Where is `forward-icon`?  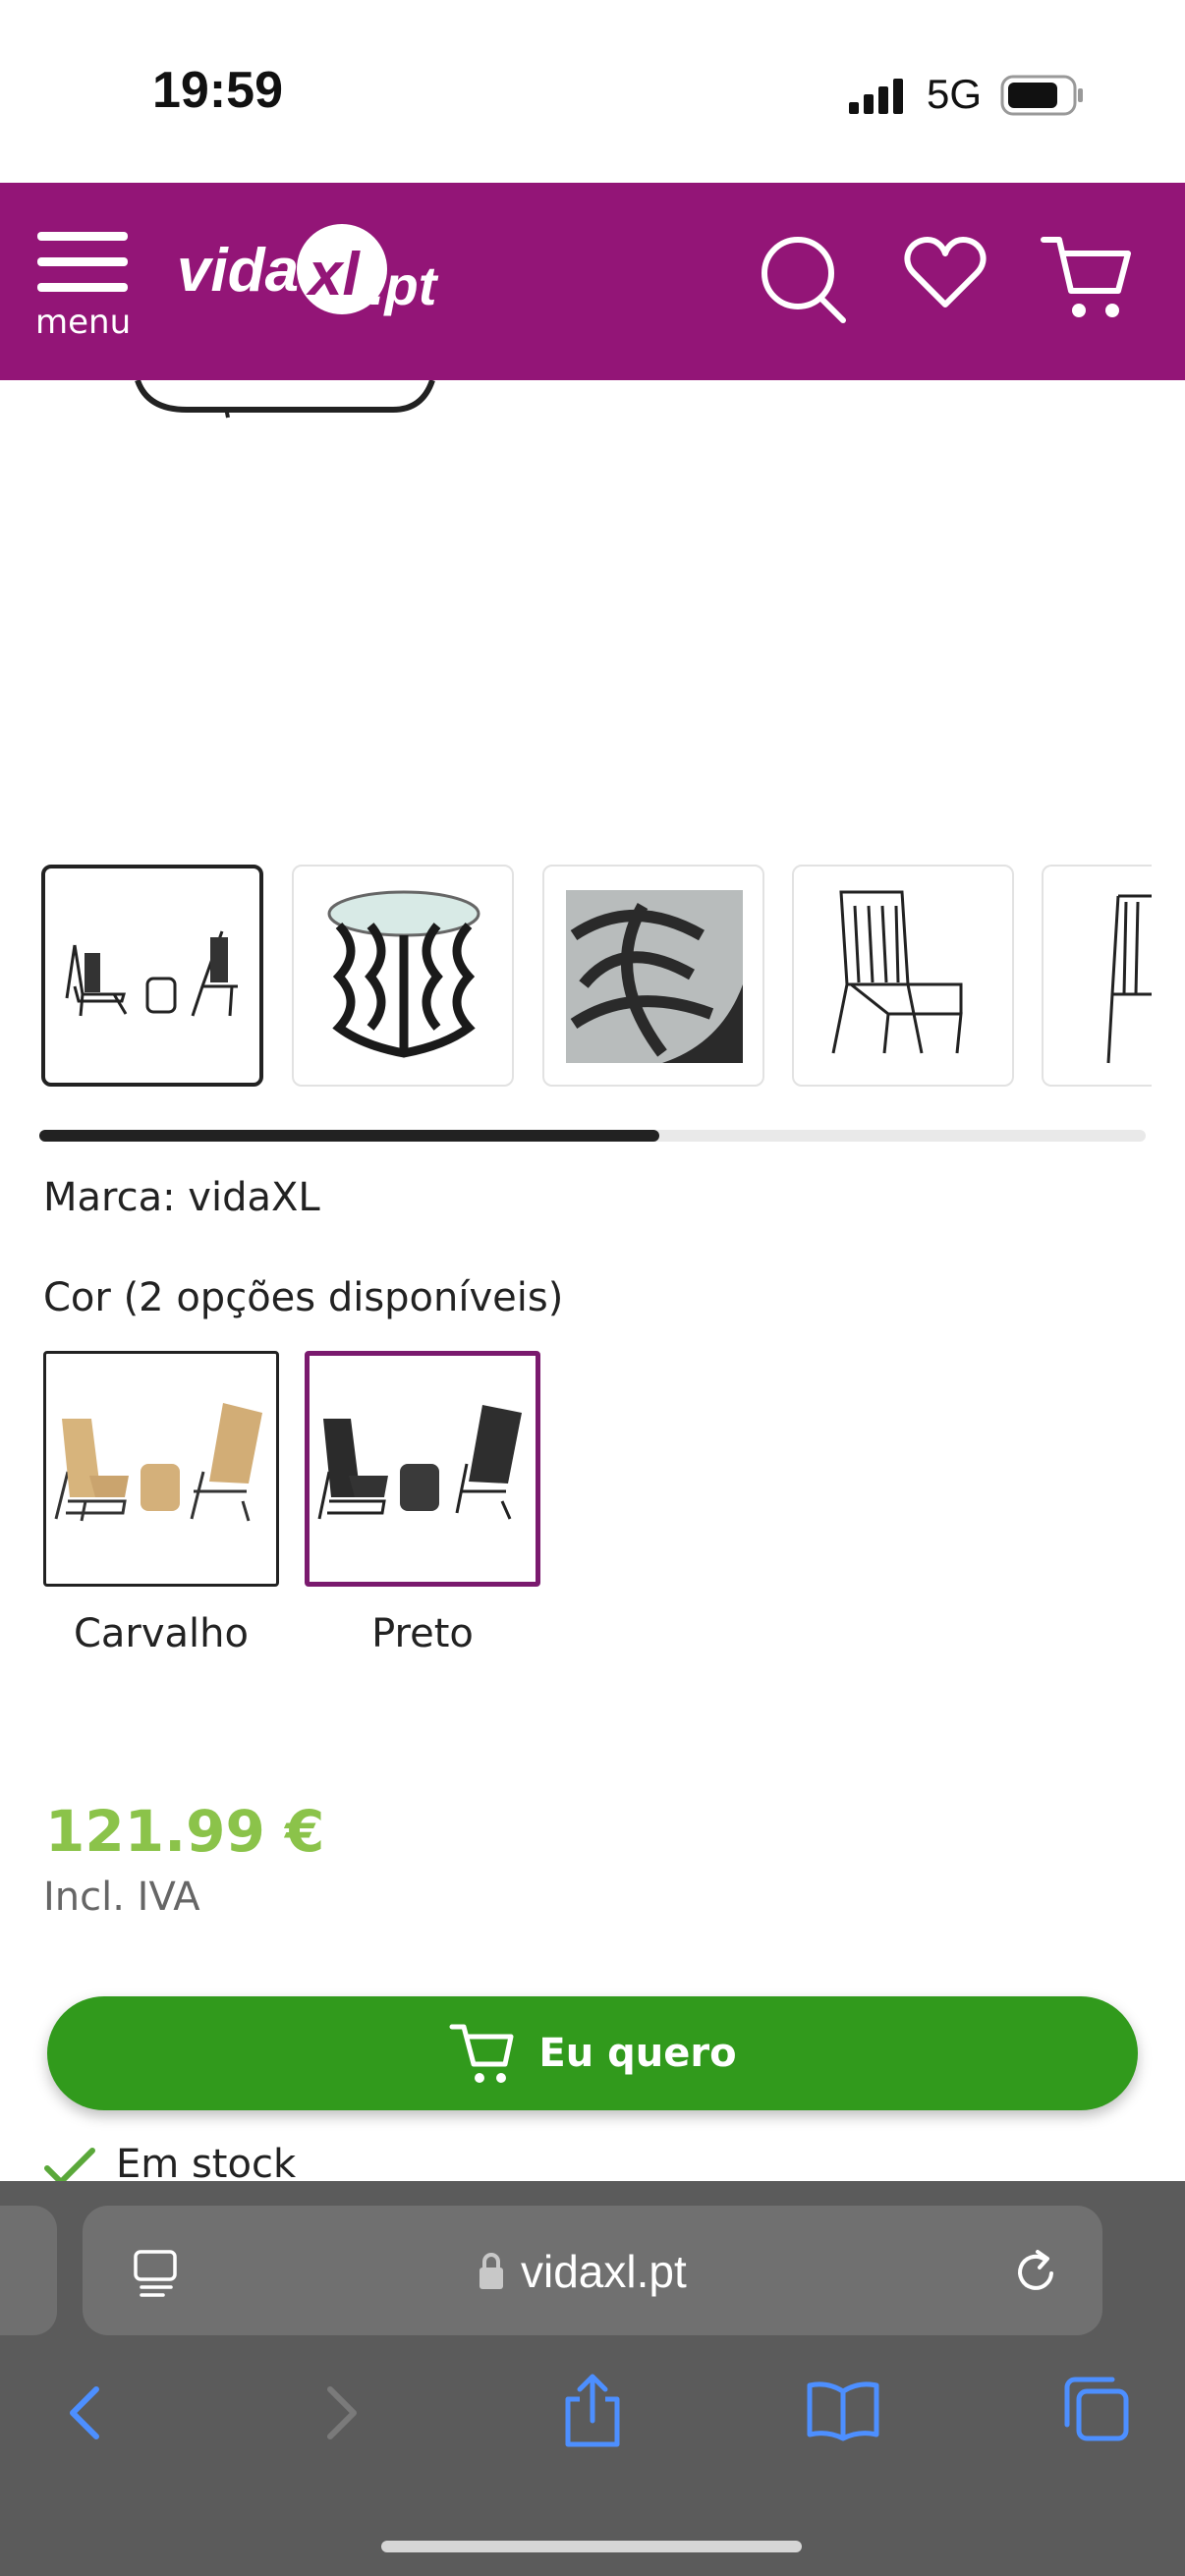 forward-icon is located at coordinates (342, 2412).